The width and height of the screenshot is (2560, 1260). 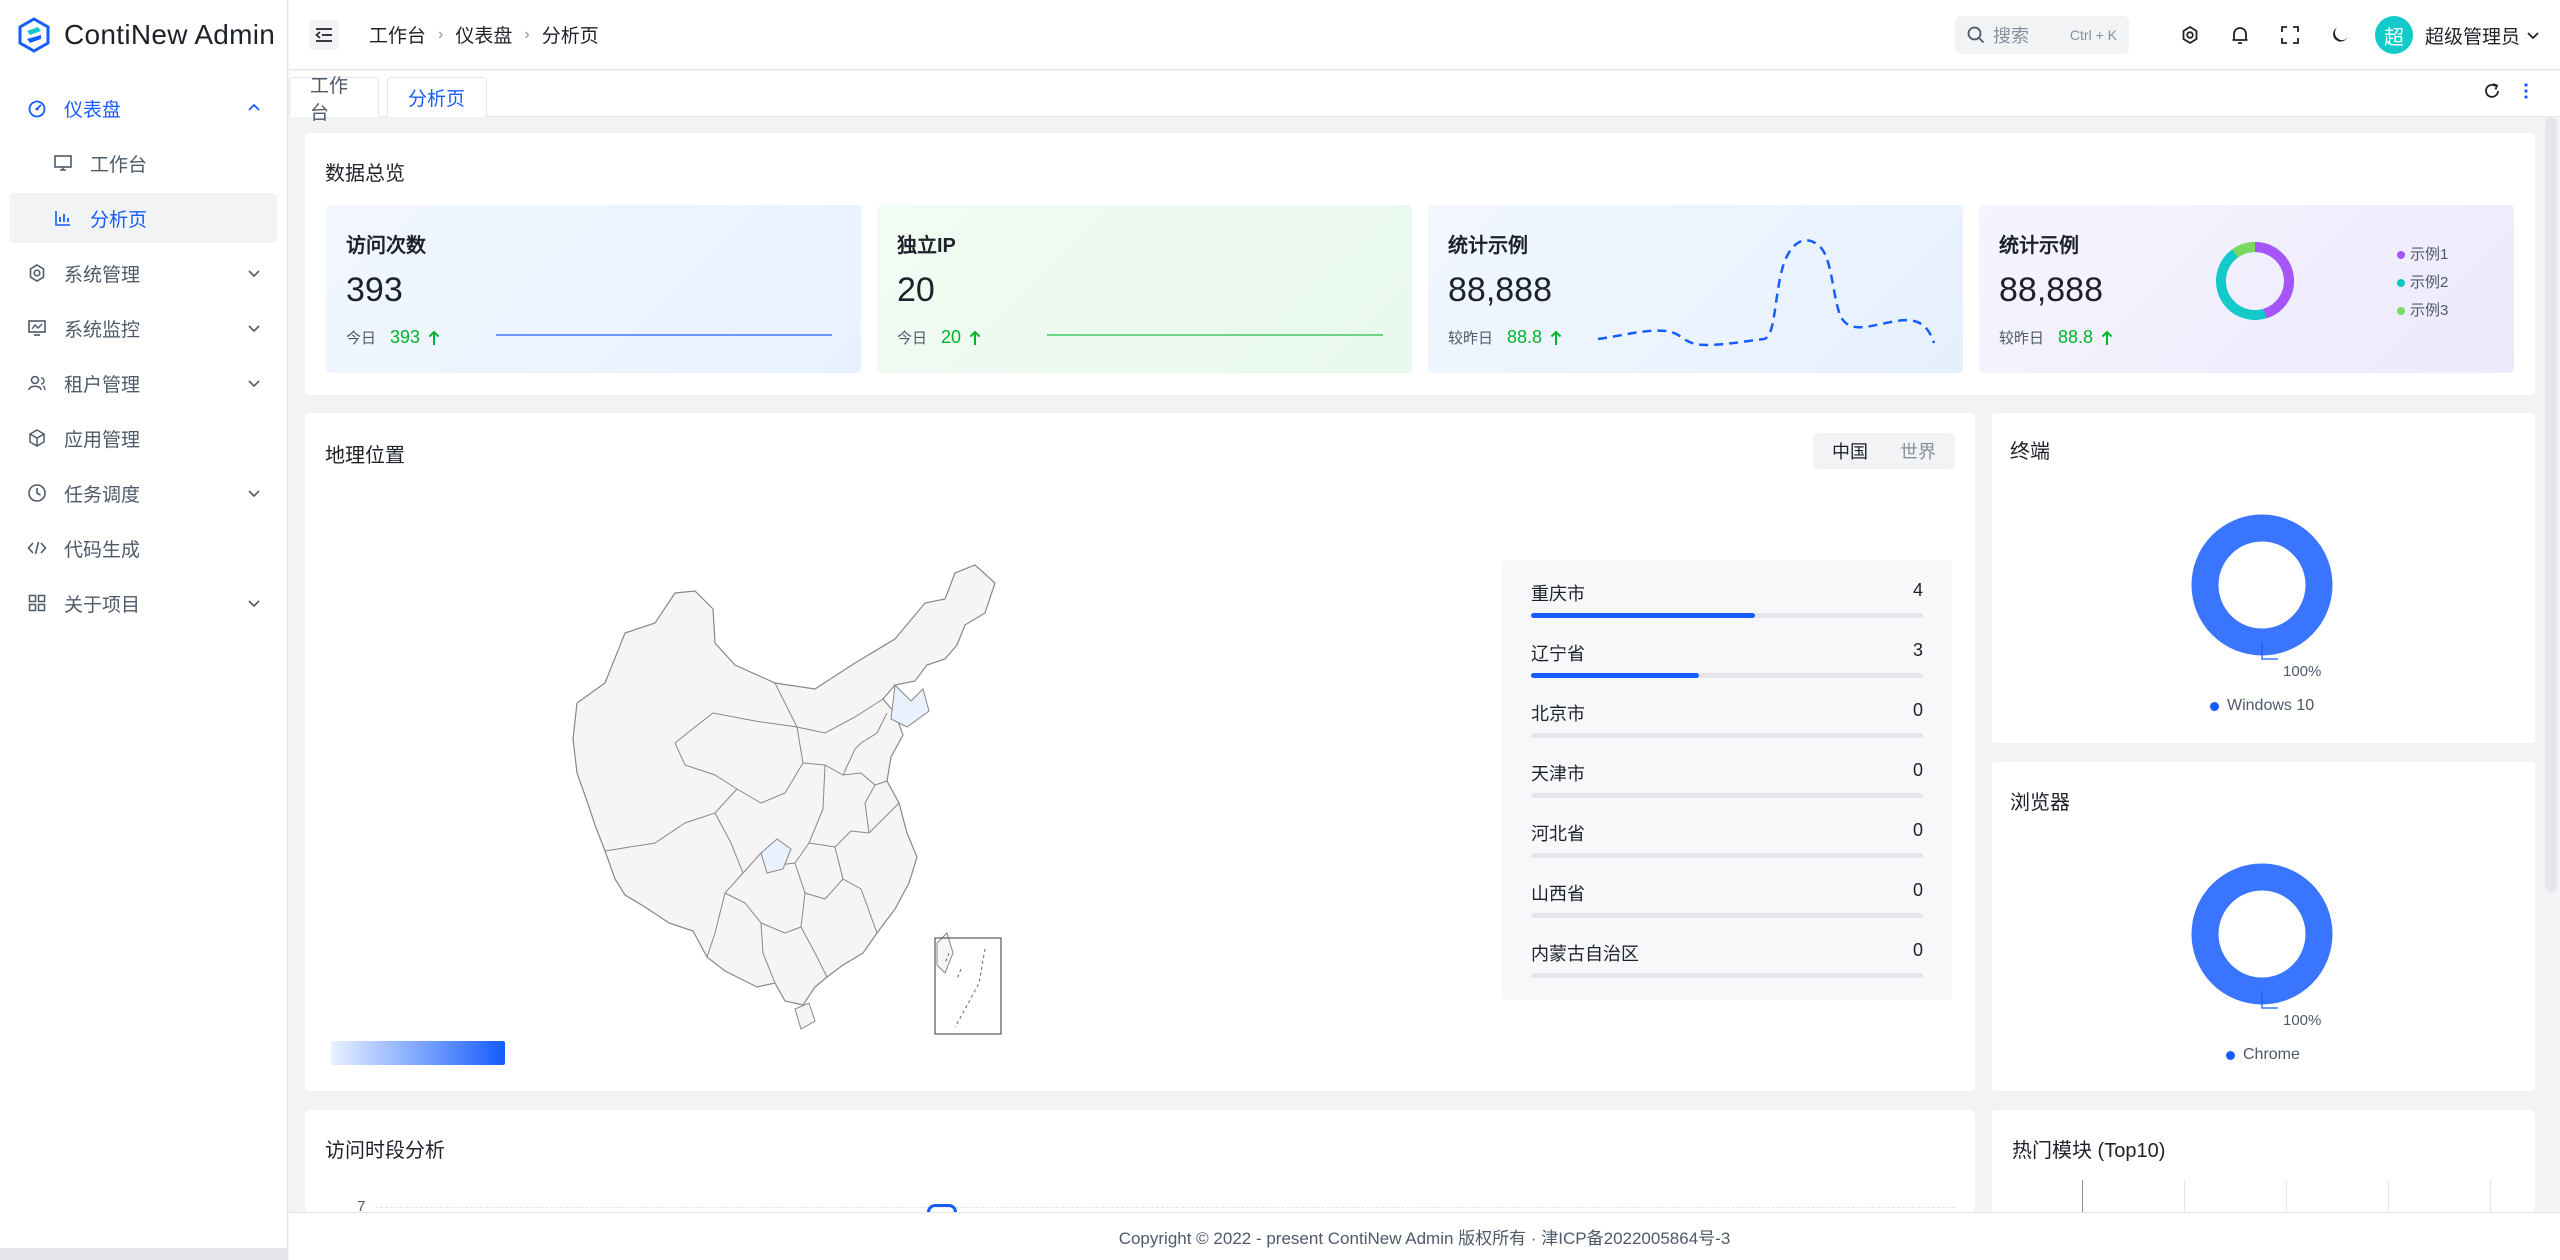 What do you see at coordinates (942, 1208) in the screenshot?
I see `chart-point-marker` at bounding box center [942, 1208].